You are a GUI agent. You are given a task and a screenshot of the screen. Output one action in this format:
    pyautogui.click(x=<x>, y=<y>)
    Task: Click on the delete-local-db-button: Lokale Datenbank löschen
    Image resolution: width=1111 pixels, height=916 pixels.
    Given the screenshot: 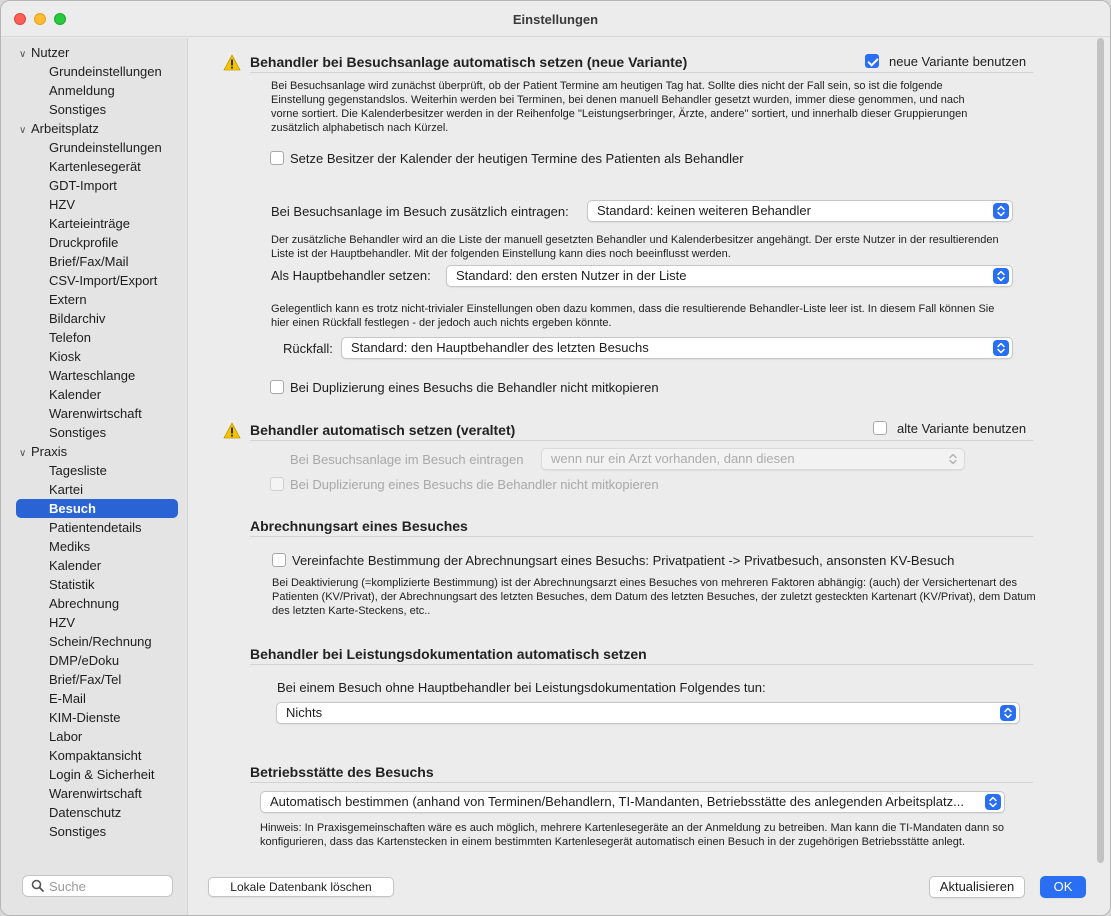 What is the action you would take?
    pyautogui.click(x=301, y=887)
    